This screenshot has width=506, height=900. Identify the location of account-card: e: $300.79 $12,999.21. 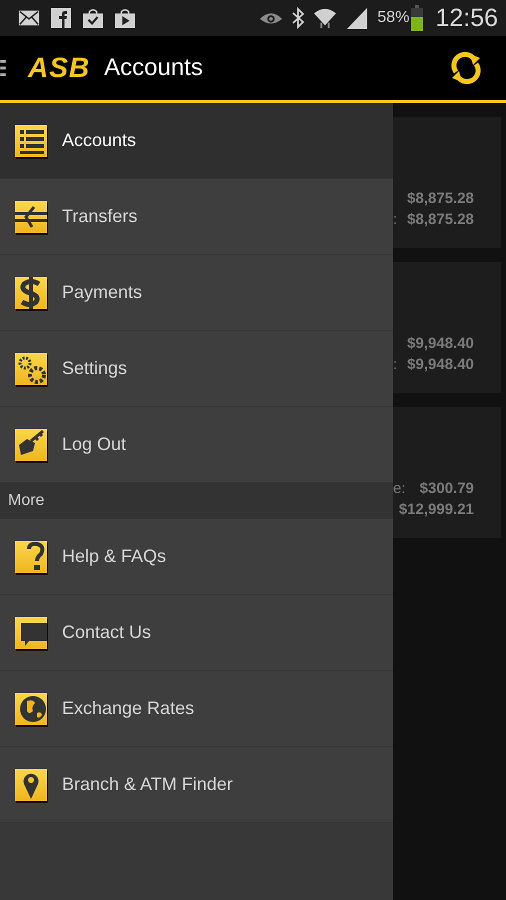
(447, 472).